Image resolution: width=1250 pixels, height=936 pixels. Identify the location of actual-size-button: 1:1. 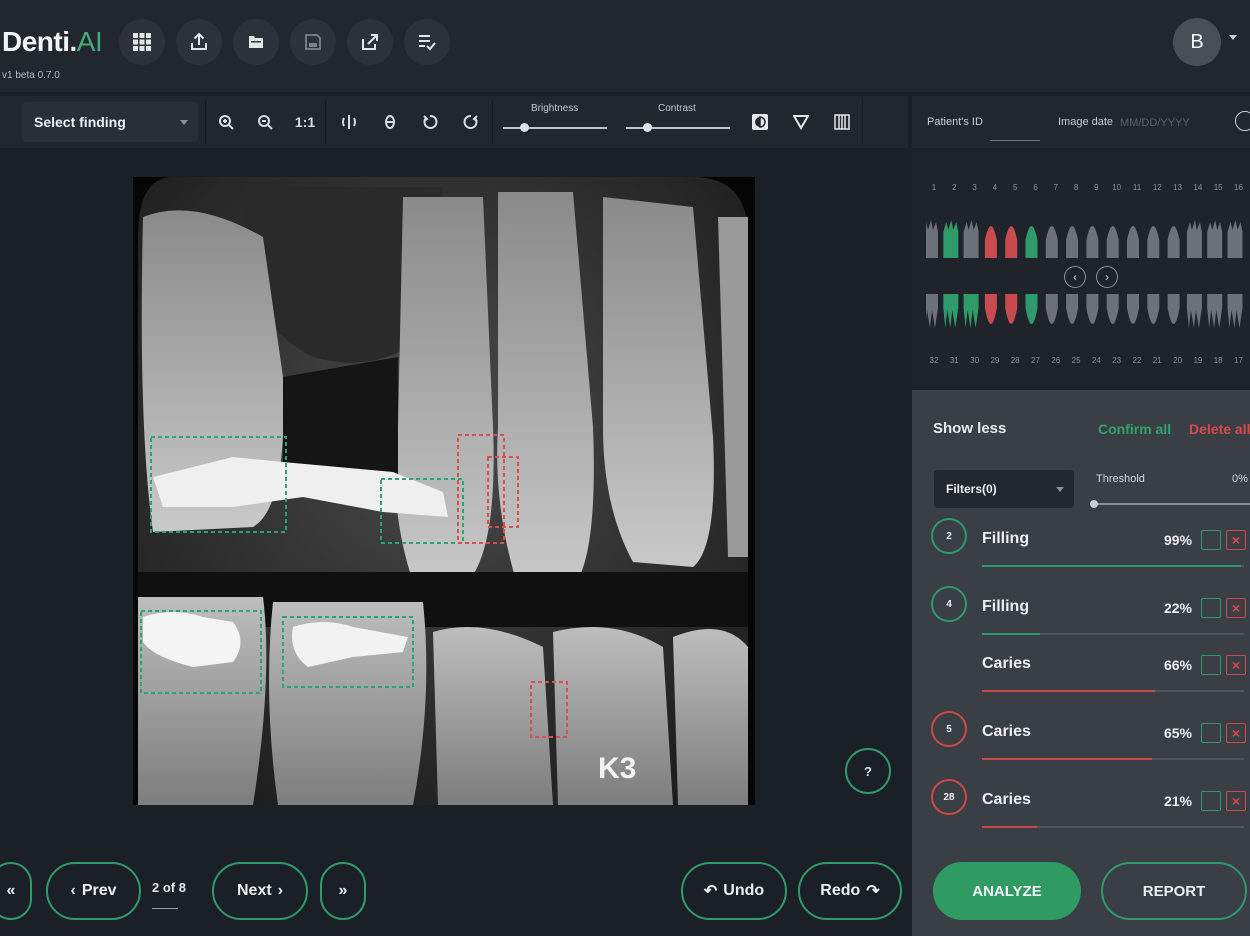
(305, 122).